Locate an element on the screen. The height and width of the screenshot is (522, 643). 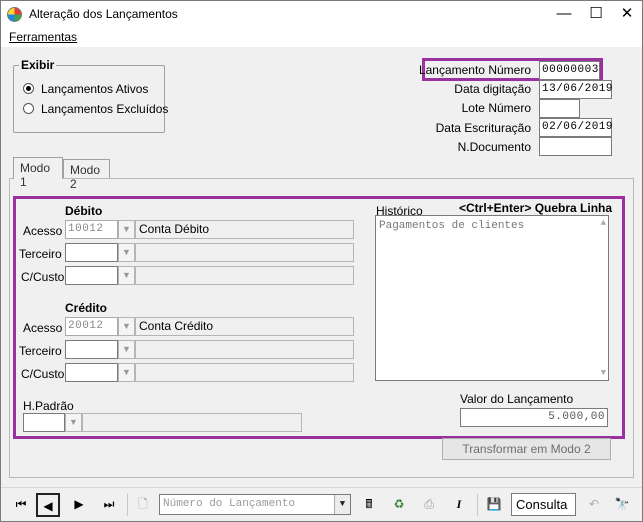
radio-excluidos-label: Lançamentos Excluídos is located at coordinates (104, 109).